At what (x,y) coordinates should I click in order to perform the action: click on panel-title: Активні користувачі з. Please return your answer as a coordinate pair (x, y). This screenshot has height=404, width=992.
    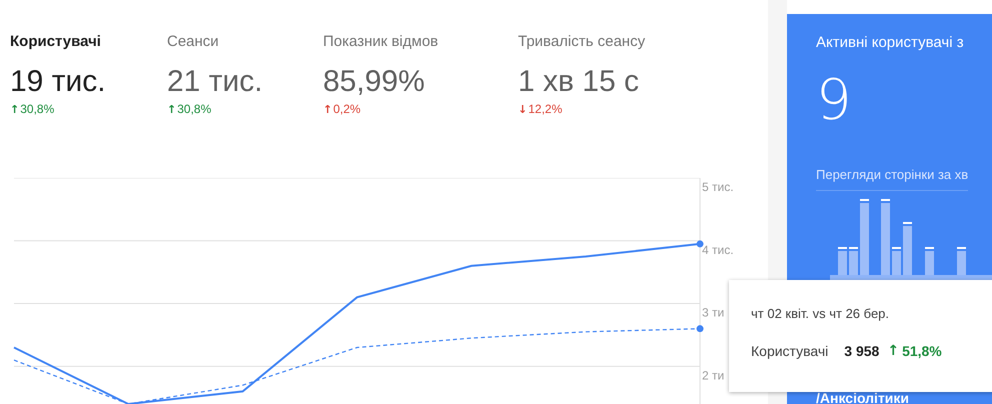
    Looking at the image, I should click on (890, 42).